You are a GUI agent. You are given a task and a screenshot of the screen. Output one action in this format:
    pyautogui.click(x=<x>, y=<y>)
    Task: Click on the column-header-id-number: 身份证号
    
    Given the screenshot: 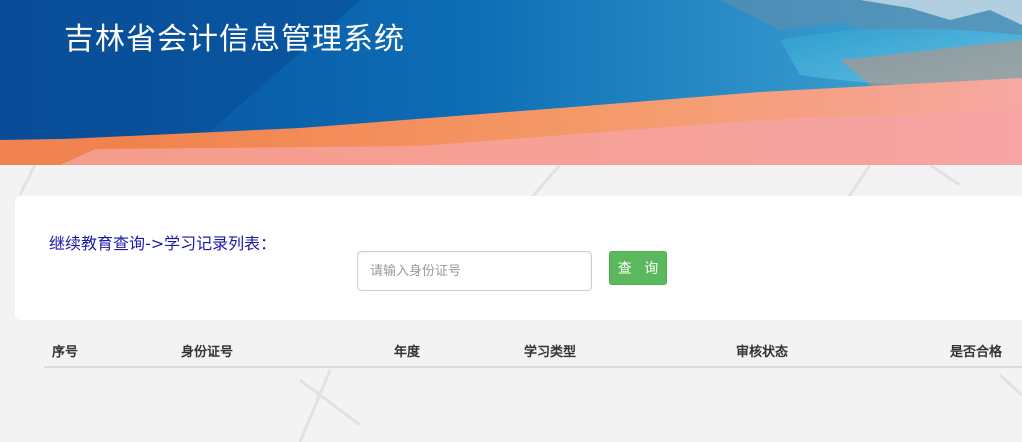 What is the action you would take?
    pyautogui.click(x=207, y=352)
    